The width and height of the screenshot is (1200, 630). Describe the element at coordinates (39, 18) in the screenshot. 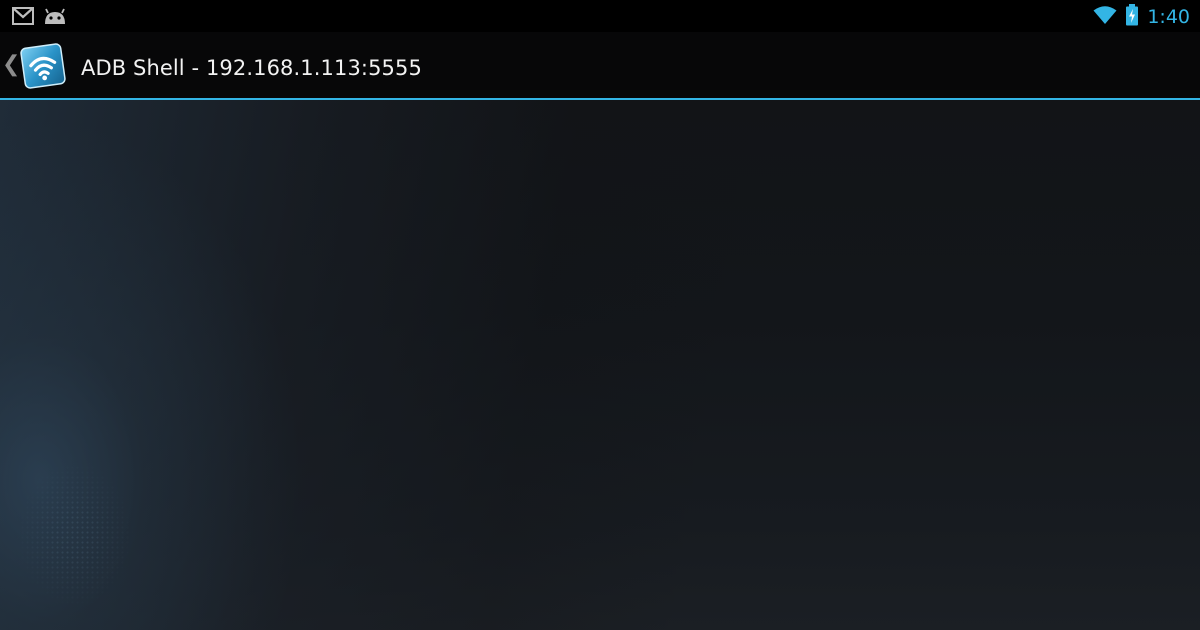

I see `notification-icons` at that location.